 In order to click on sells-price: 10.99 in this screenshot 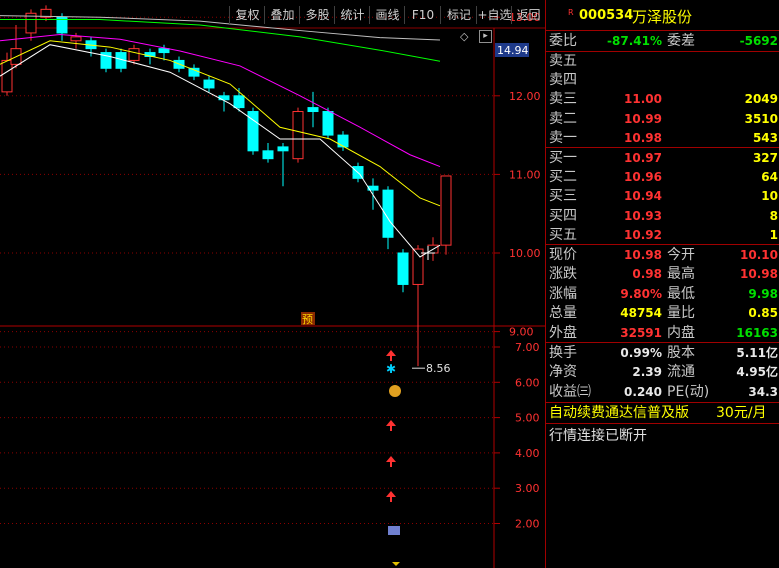, I will do `click(643, 118)`.